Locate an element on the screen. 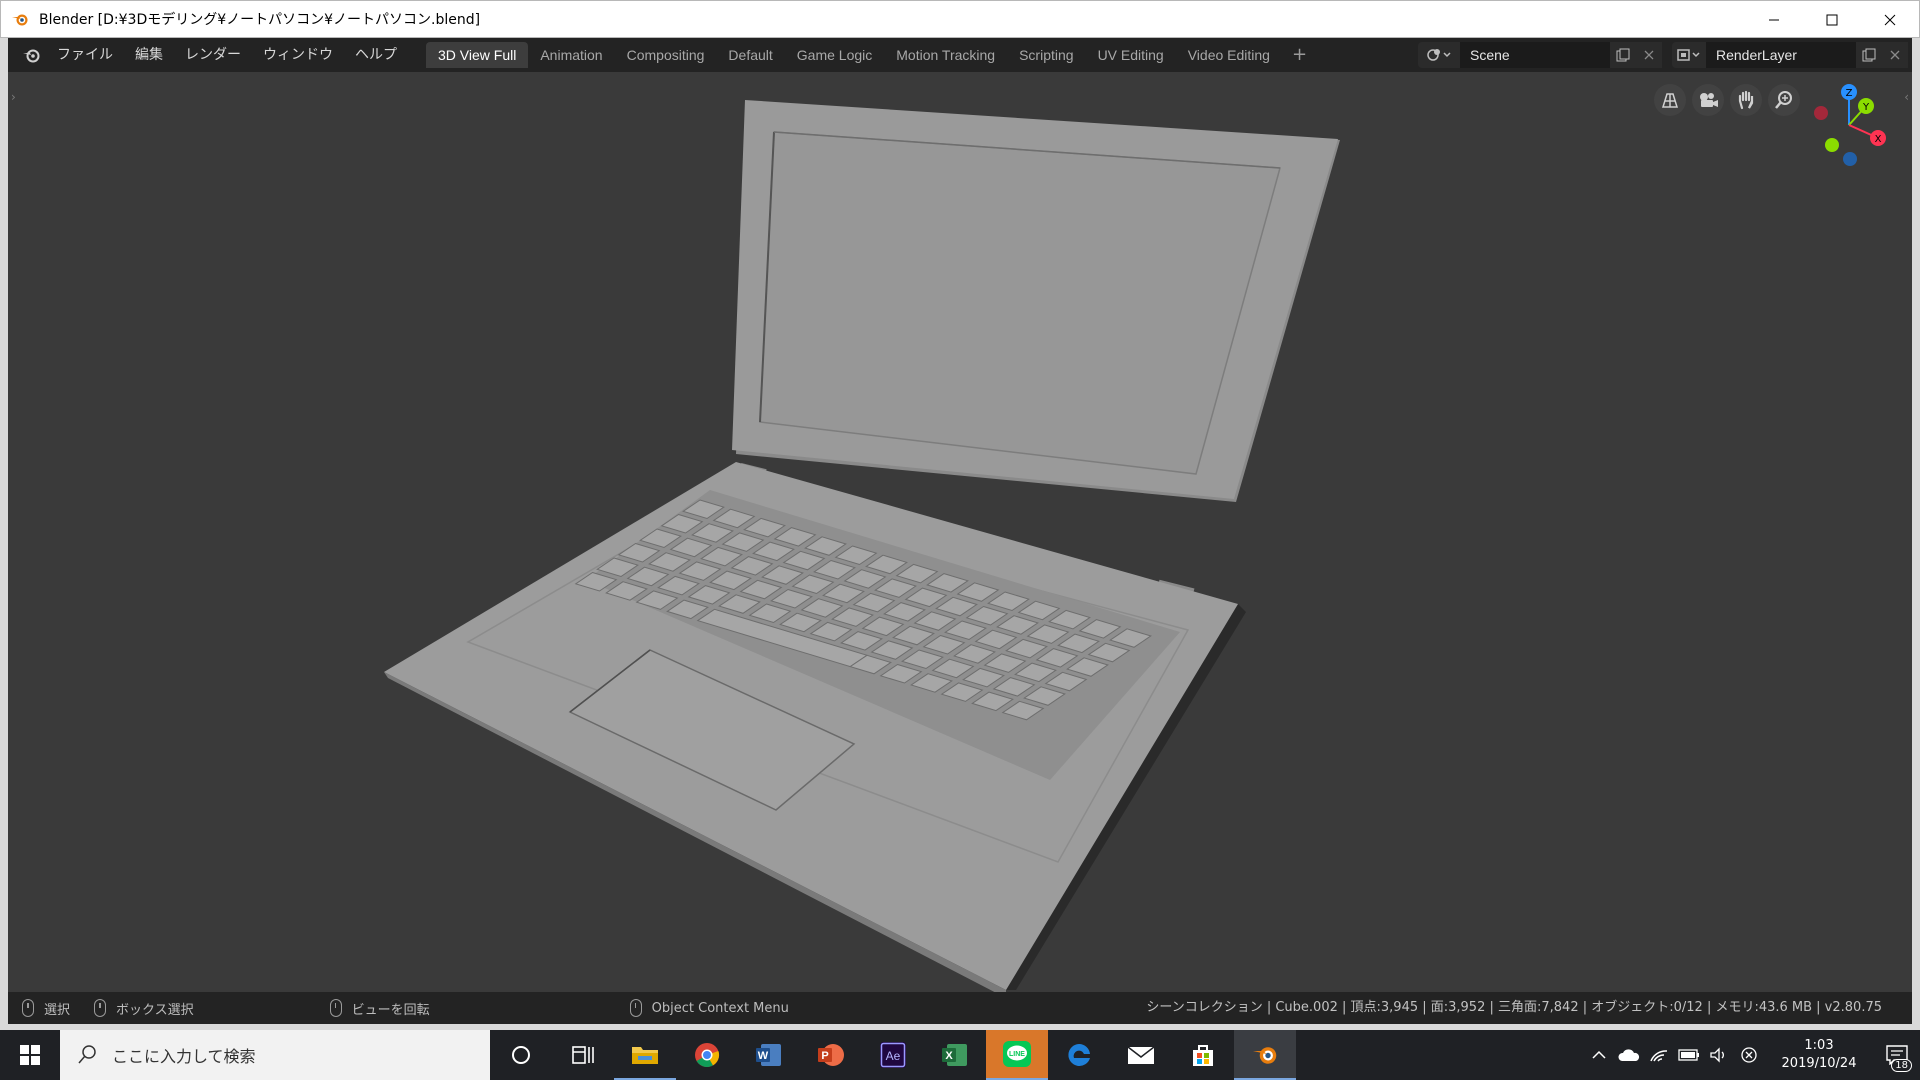 Image resolution: width=1920 pixels, height=1080 pixels. search-icon is located at coordinates (87, 1054).